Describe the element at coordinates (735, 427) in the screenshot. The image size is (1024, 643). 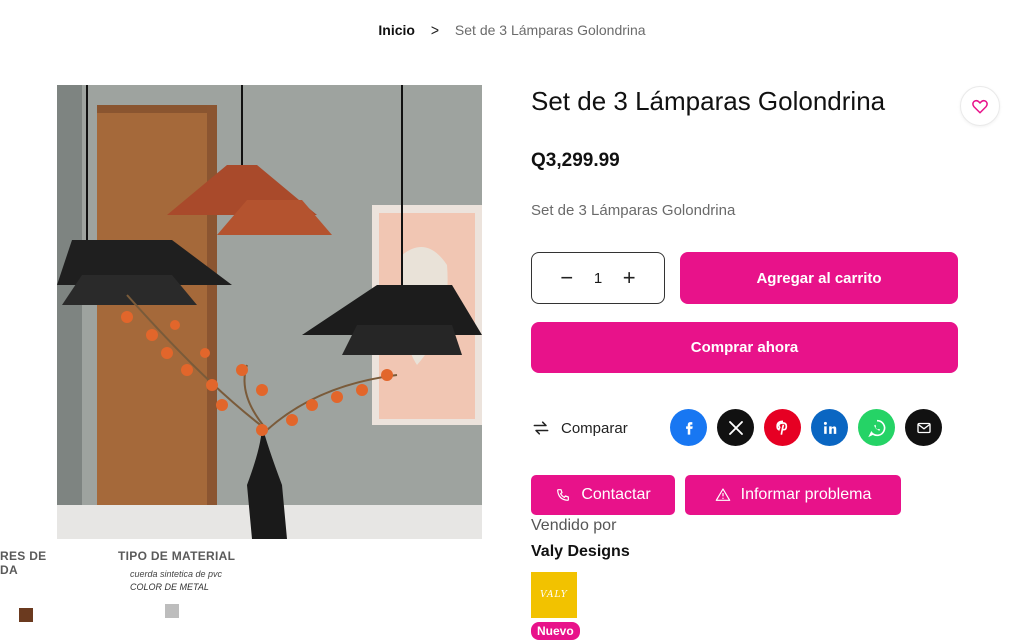
I see `x-icon` at that location.